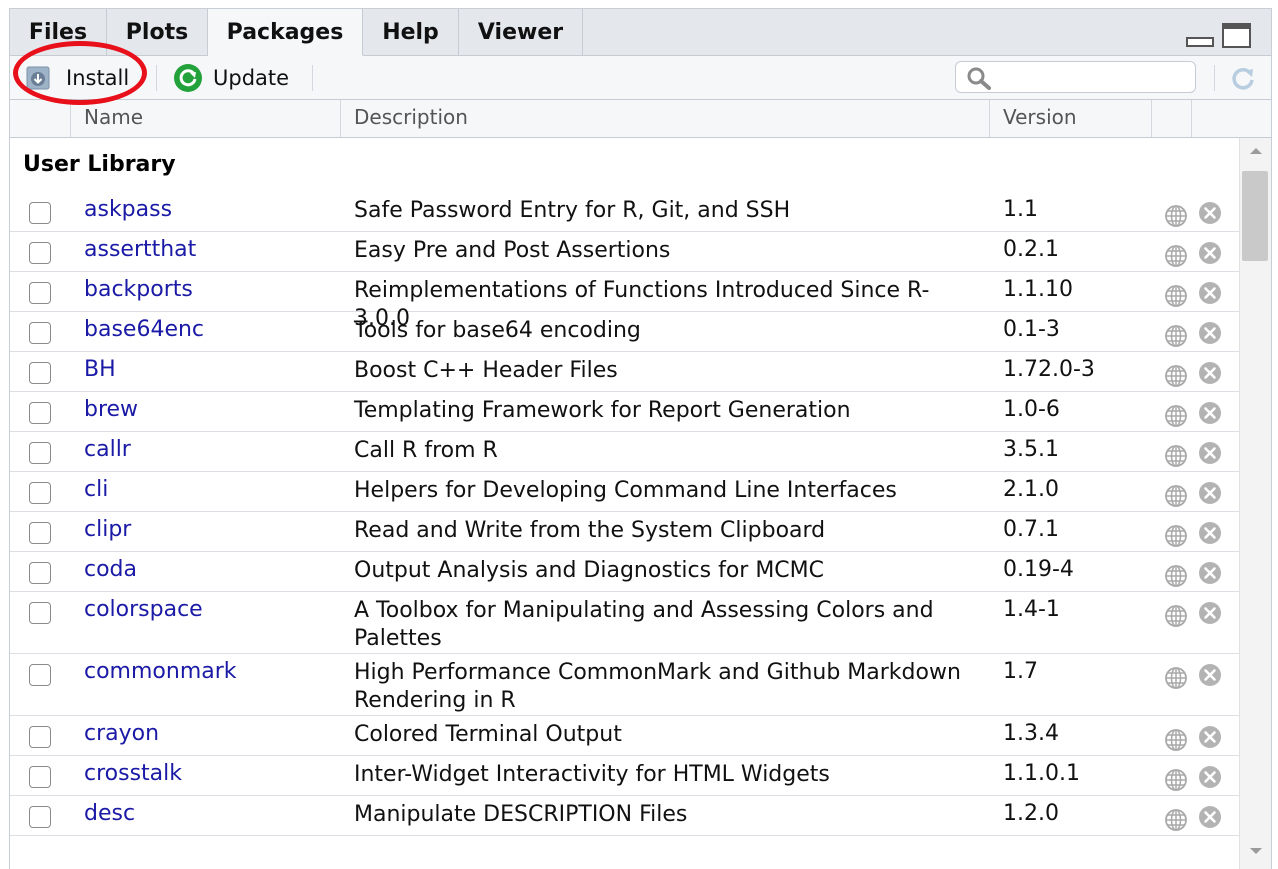 The image size is (1278, 869). Describe the element at coordinates (1255, 216) in the screenshot. I see `scrollbar-thumb` at that location.